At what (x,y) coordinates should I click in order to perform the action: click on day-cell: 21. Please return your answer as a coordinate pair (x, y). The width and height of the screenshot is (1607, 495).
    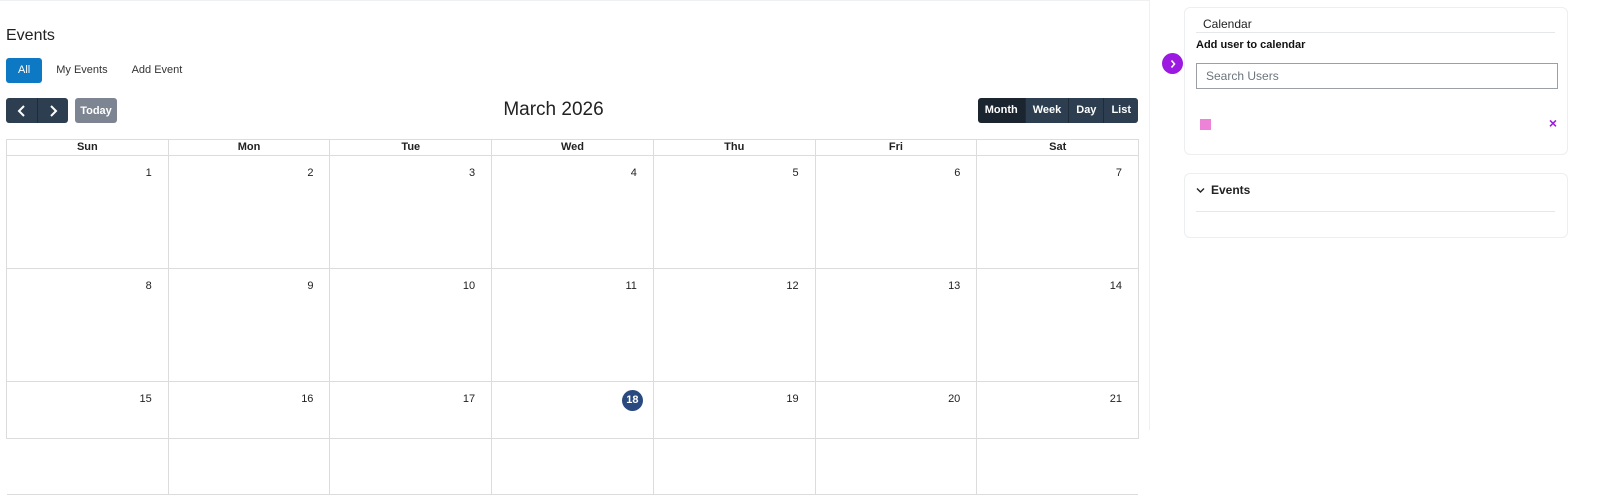
    Looking at the image, I should click on (1057, 438).